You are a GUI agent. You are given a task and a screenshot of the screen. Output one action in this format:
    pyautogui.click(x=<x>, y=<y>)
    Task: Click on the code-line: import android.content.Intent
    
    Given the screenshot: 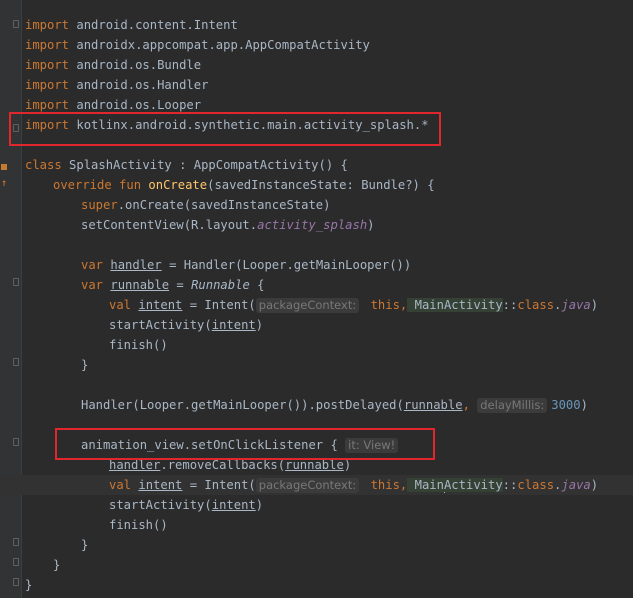 What is the action you would take?
    pyautogui.click(x=316, y=25)
    